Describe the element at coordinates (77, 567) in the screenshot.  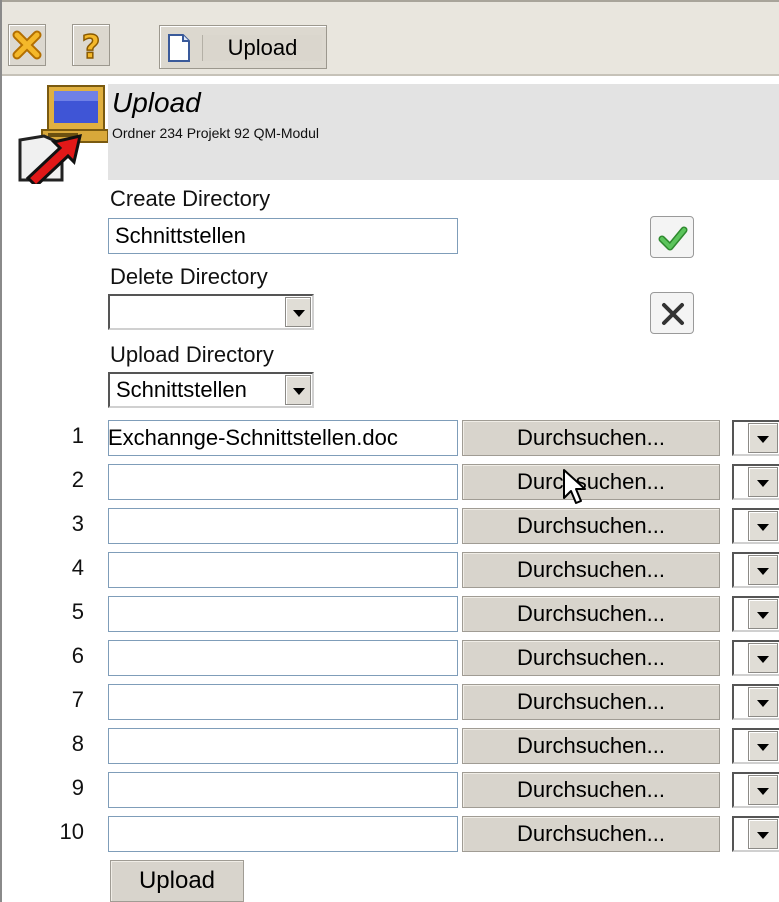
I see `row-number: 4` at that location.